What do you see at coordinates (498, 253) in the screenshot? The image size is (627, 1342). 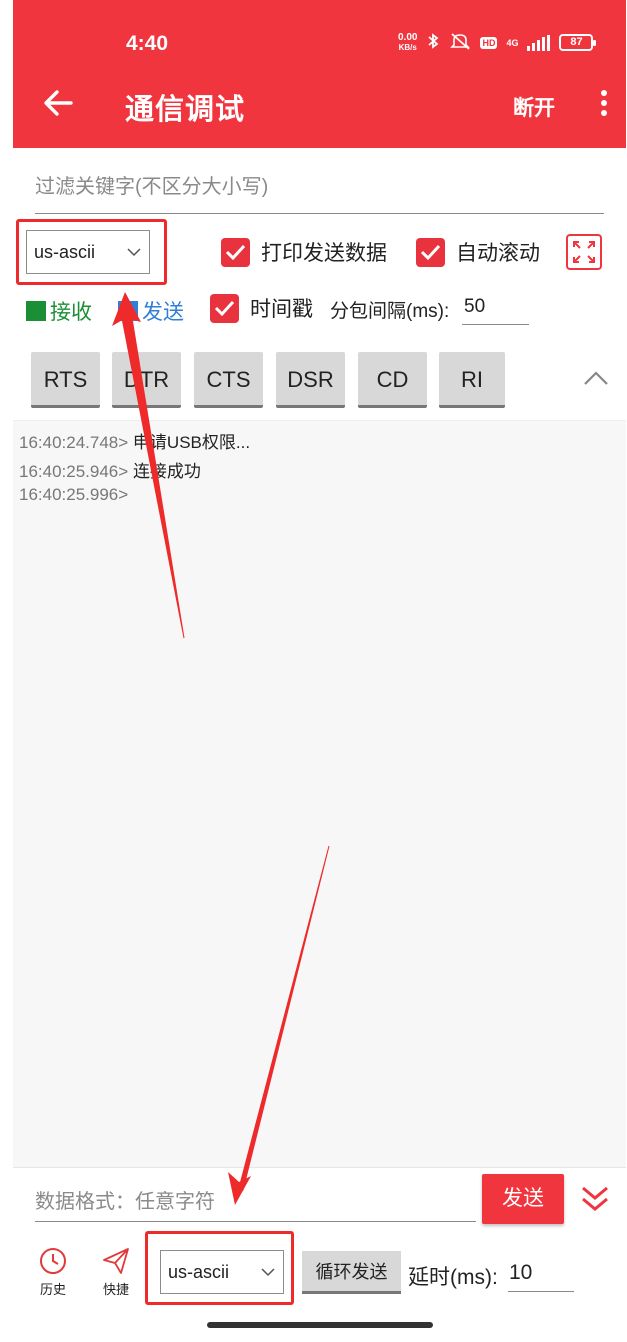 I see `auto-scroll-label: 自动滚动` at bounding box center [498, 253].